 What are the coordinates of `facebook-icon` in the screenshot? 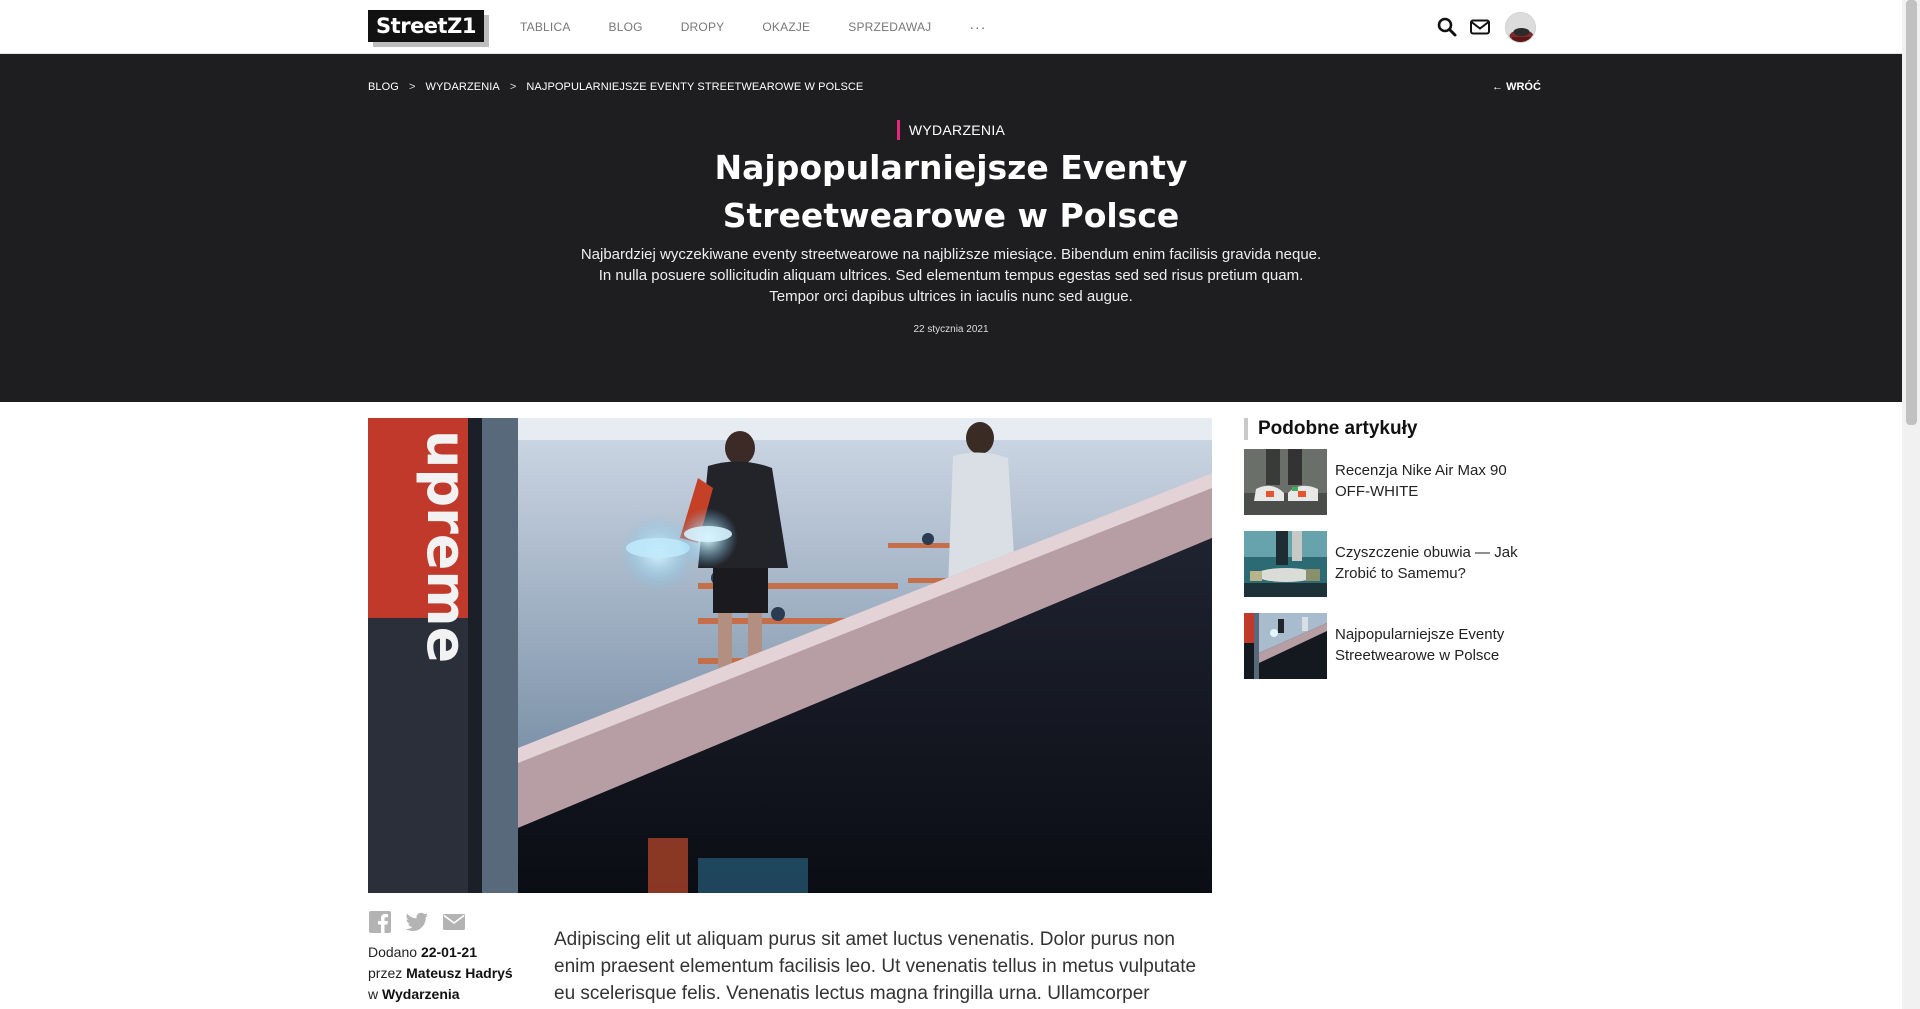 It's located at (380, 922).